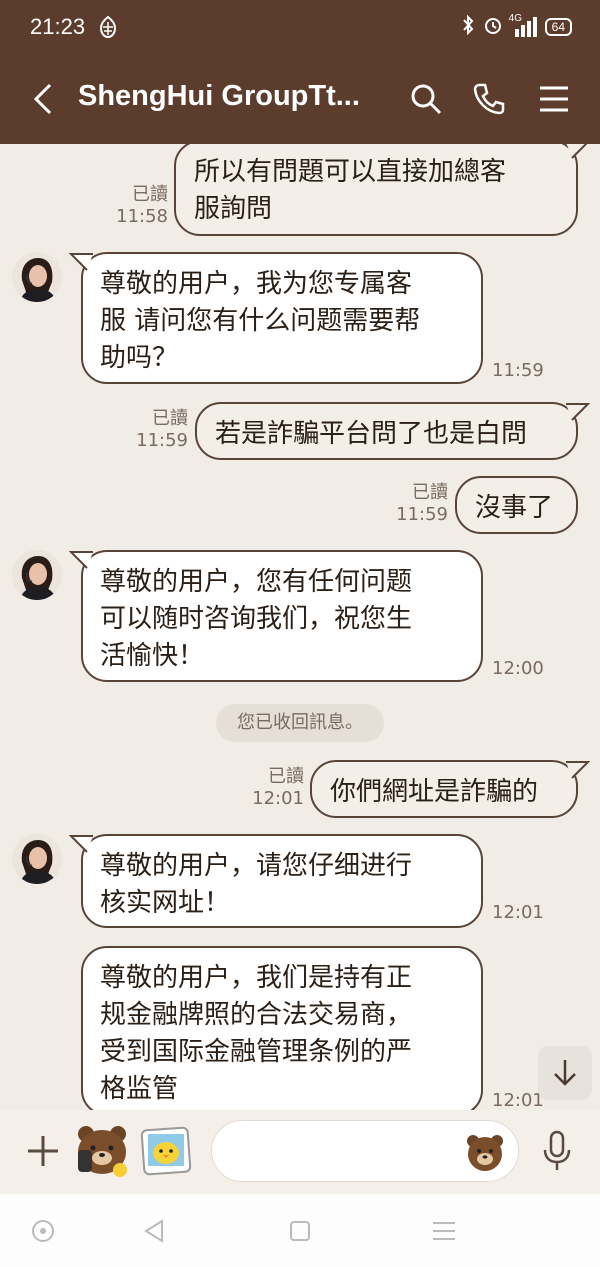 Image resolution: width=600 pixels, height=1267 pixels. I want to click on message-meta: 已讀 11:58, so click(140, 206).